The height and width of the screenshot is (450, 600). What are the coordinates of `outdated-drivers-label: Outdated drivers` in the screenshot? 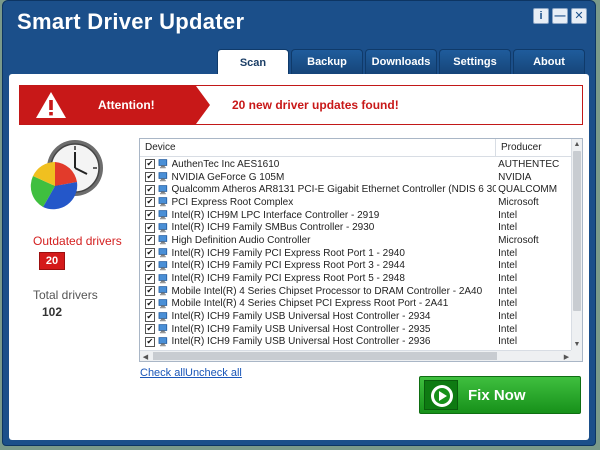 It's located at (77, 241).